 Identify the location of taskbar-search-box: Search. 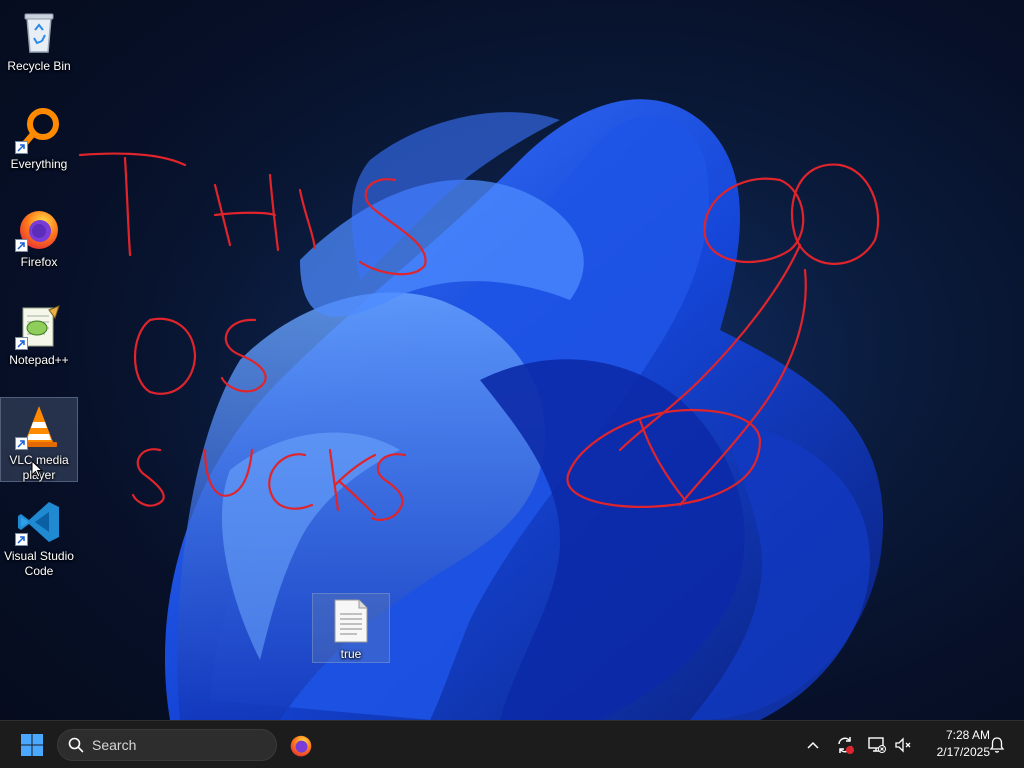
(167, 745).